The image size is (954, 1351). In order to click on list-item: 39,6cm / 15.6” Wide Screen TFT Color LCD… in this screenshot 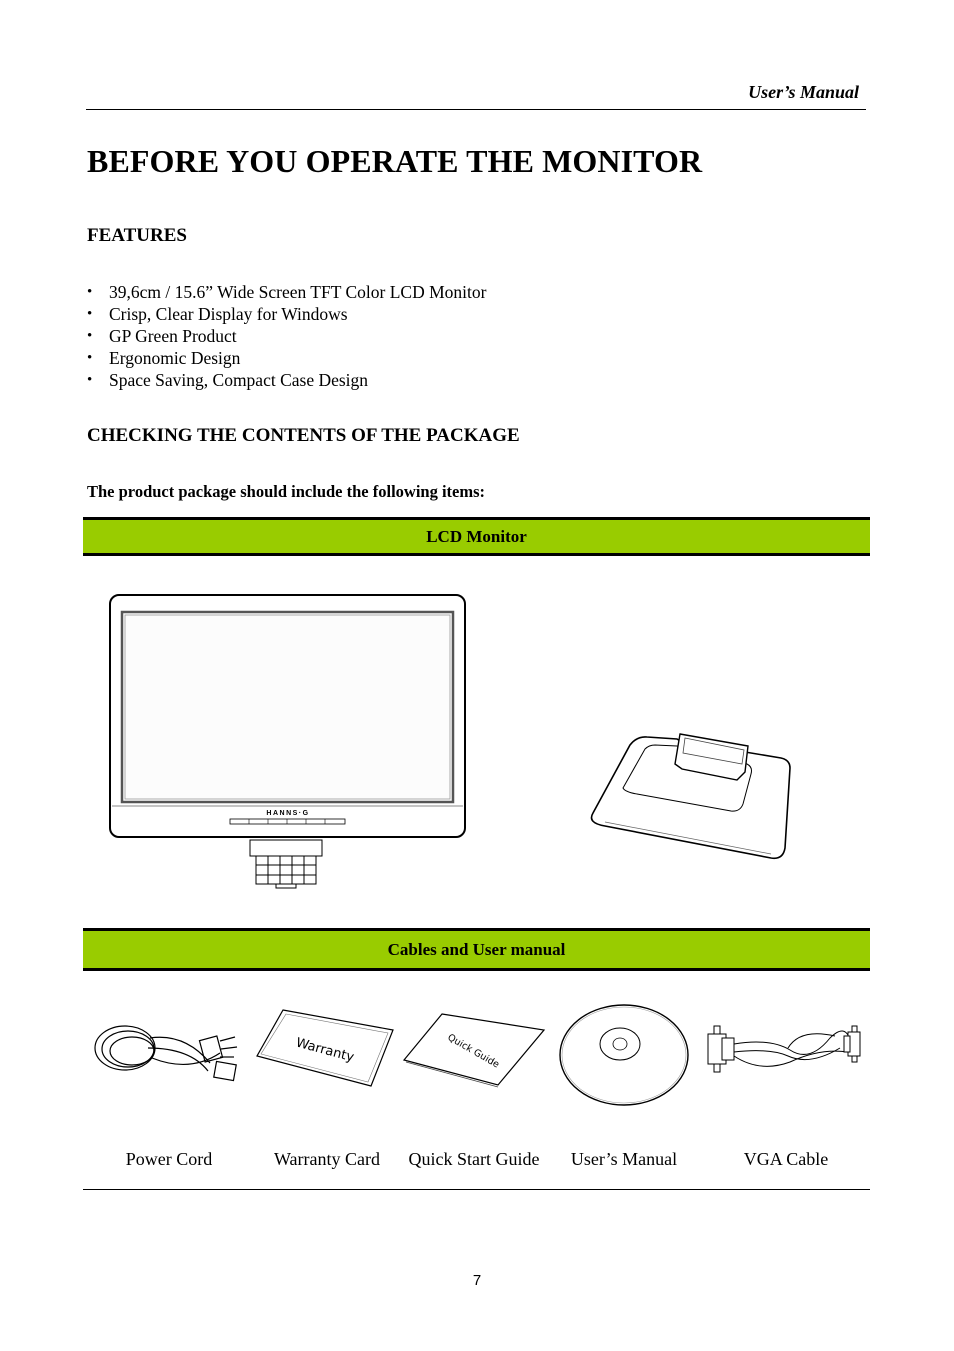, I will do `click(286, 292)`.